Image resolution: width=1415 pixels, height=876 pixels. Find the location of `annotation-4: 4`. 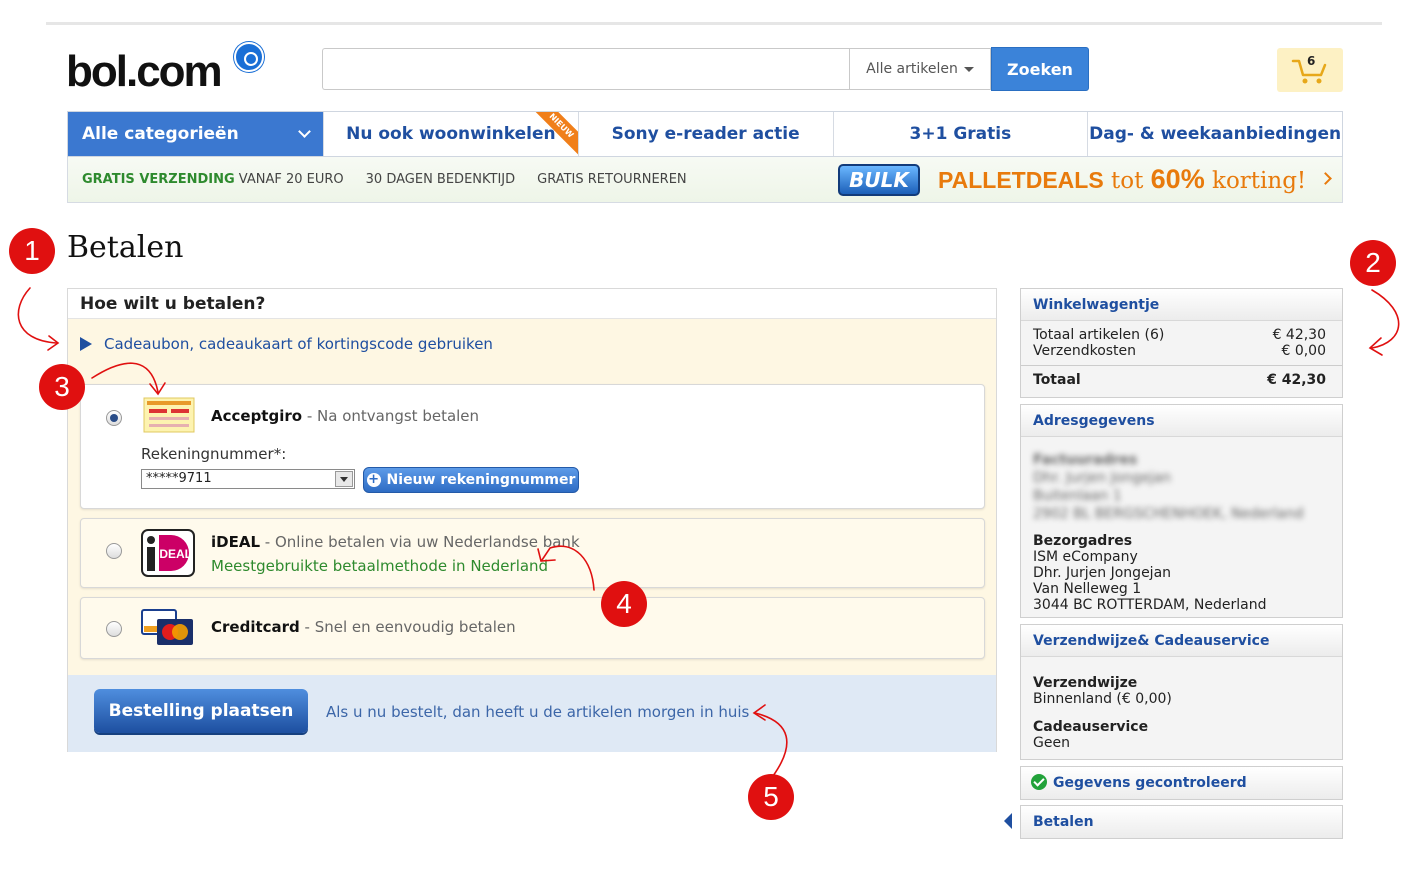

annotation-4: 4 is located at coordinates (624, 604).